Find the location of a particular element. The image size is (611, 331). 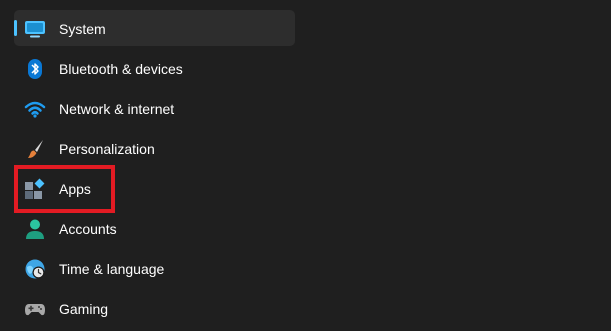

wifi-icon is located at coordinates (35, 109).